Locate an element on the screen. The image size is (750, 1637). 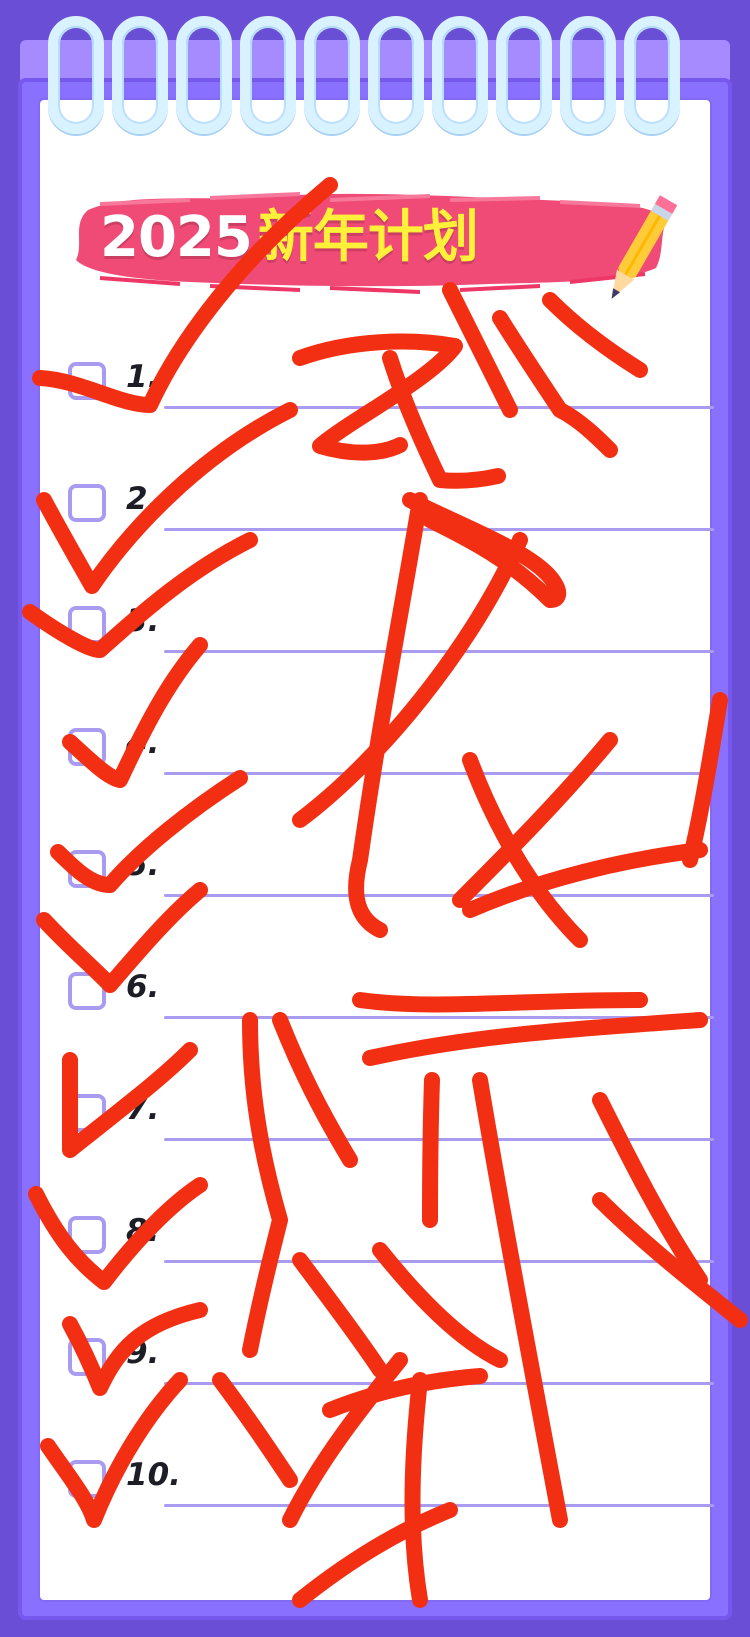
plan-item: 5. is located at coordinates (391, 877).